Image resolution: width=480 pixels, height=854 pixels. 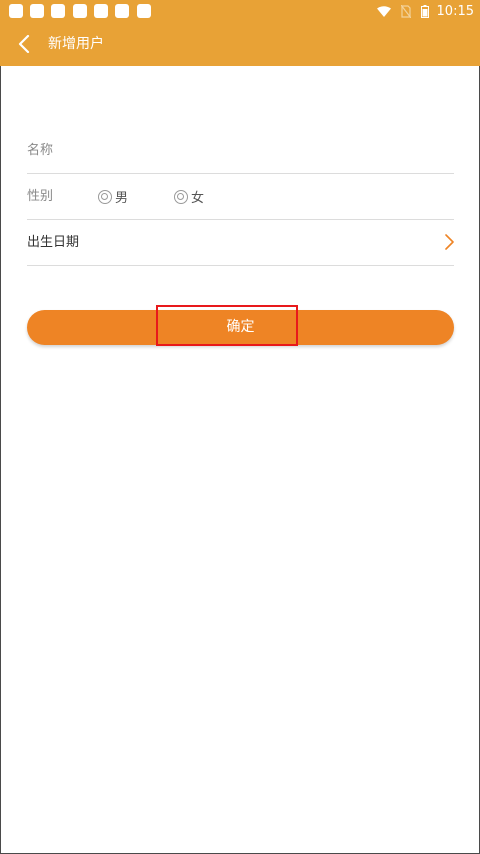 I want to click on wifi-icon, so click(x=383, y=11).